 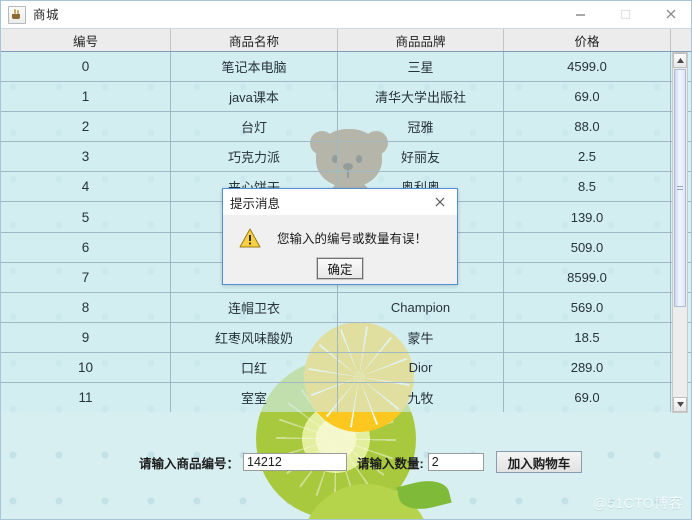 I want to click on cell-price: 569.0, so click(x=587, y=307).